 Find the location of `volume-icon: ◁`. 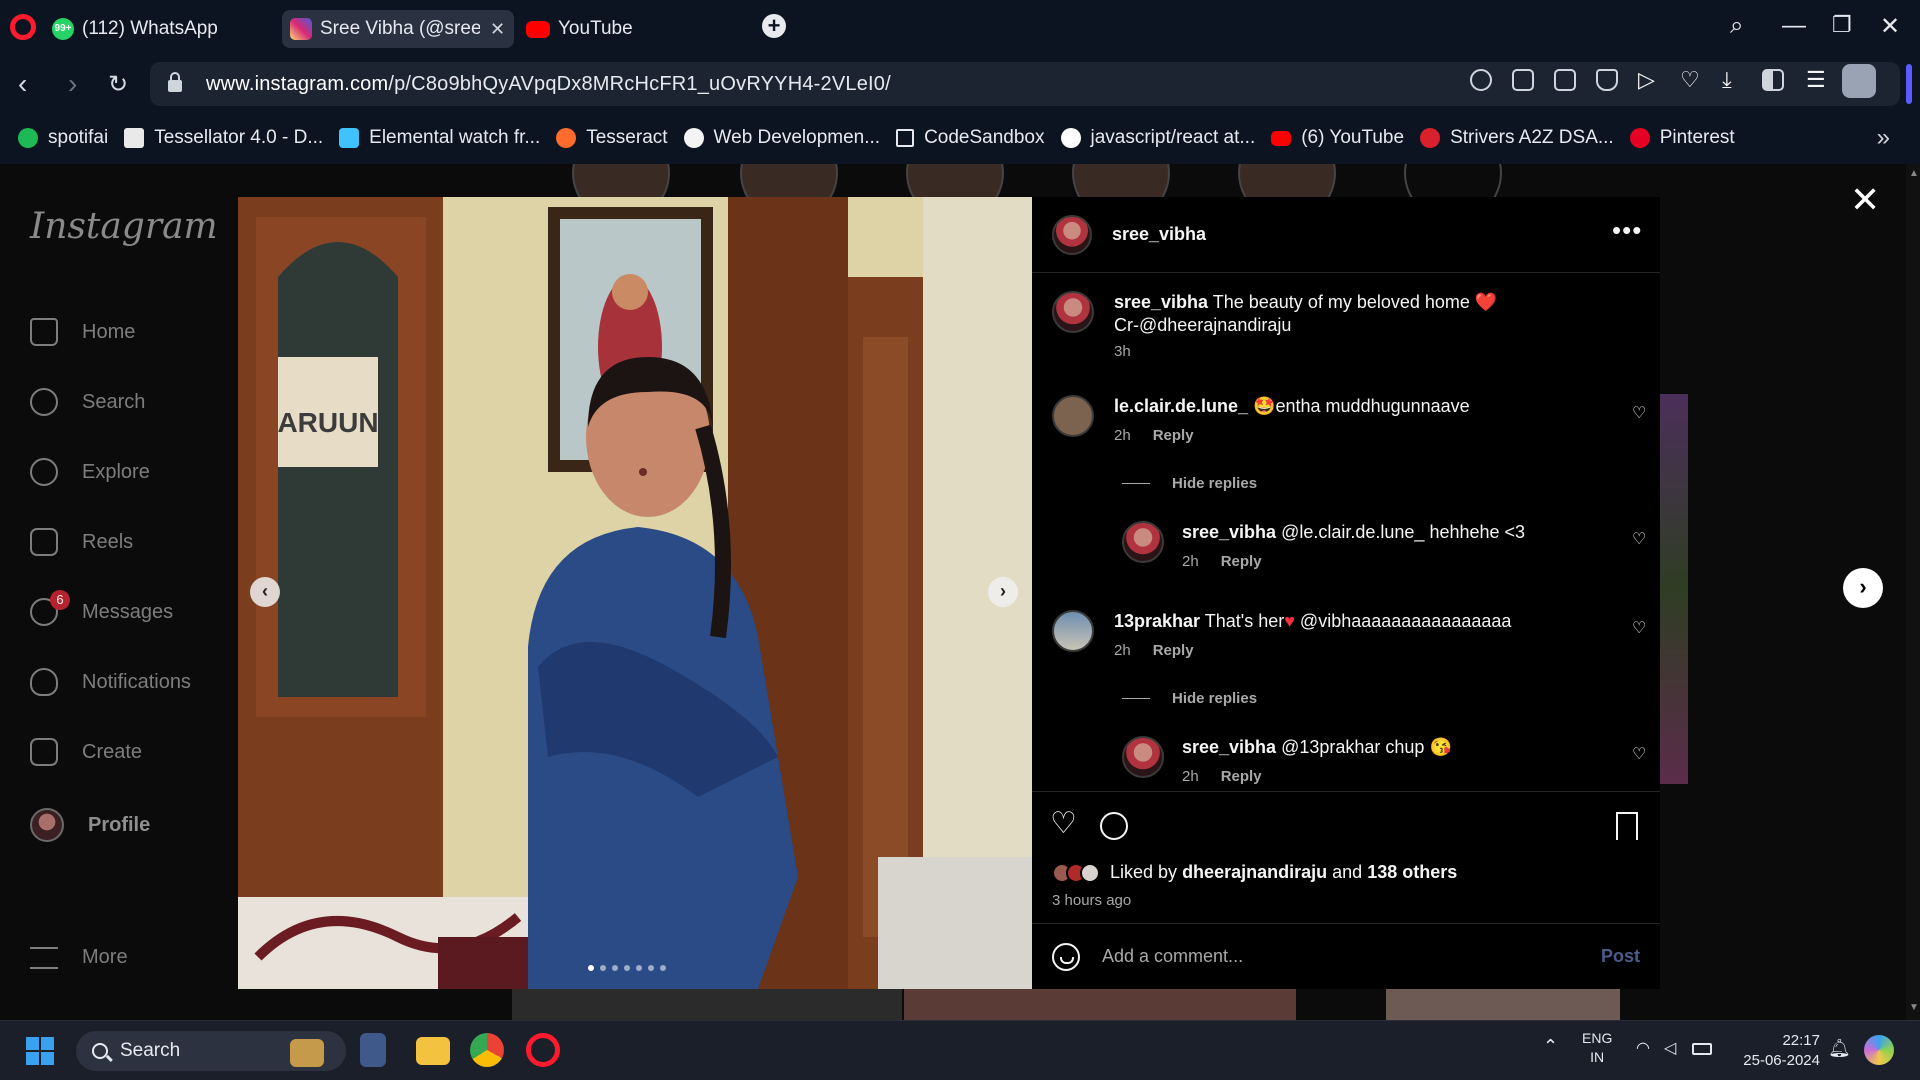

volume-icon: ◁ is located at coordinates (1670, 1048).